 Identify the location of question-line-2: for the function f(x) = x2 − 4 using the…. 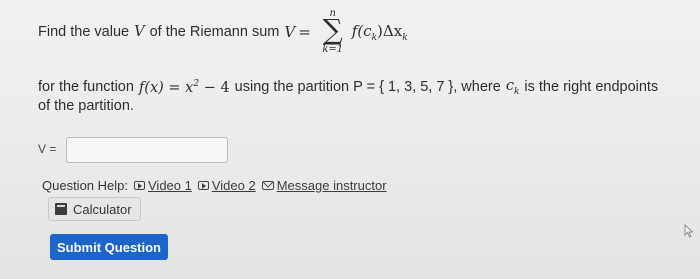
(348, 87).